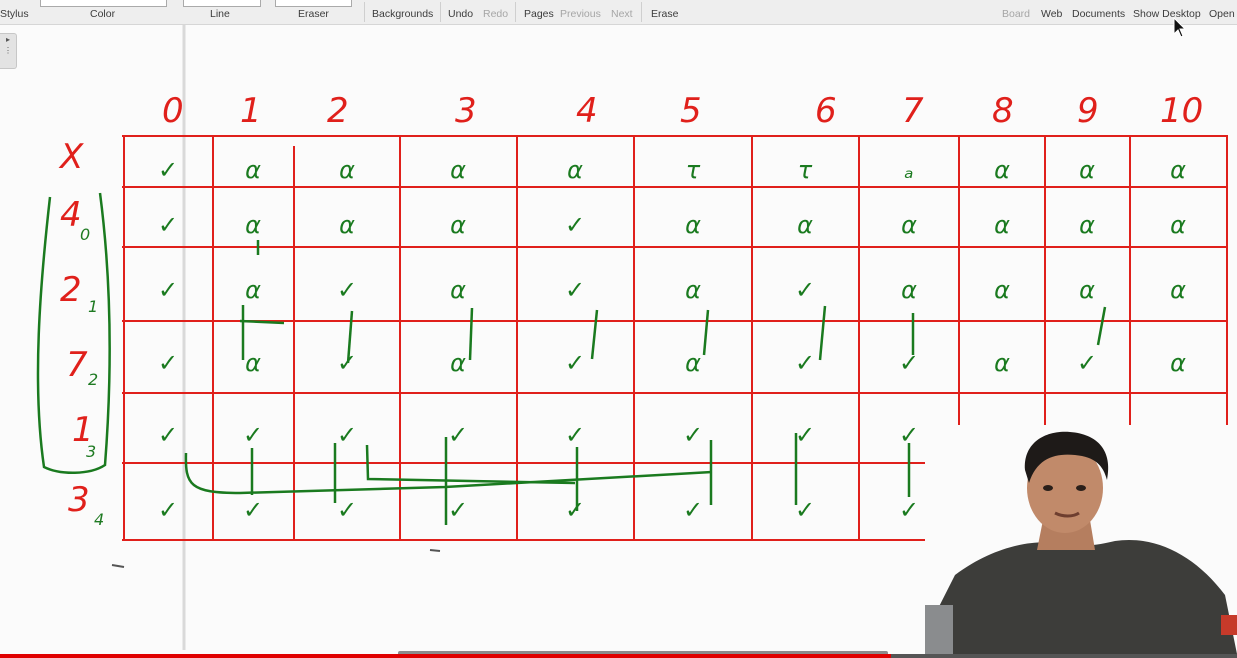 The image size is (1237, 658). What do you see at coordinates (402, 14) in the screenshot?
I see `toolbar-backgrounds: Backgrounds` at bounding box center [402, 14].